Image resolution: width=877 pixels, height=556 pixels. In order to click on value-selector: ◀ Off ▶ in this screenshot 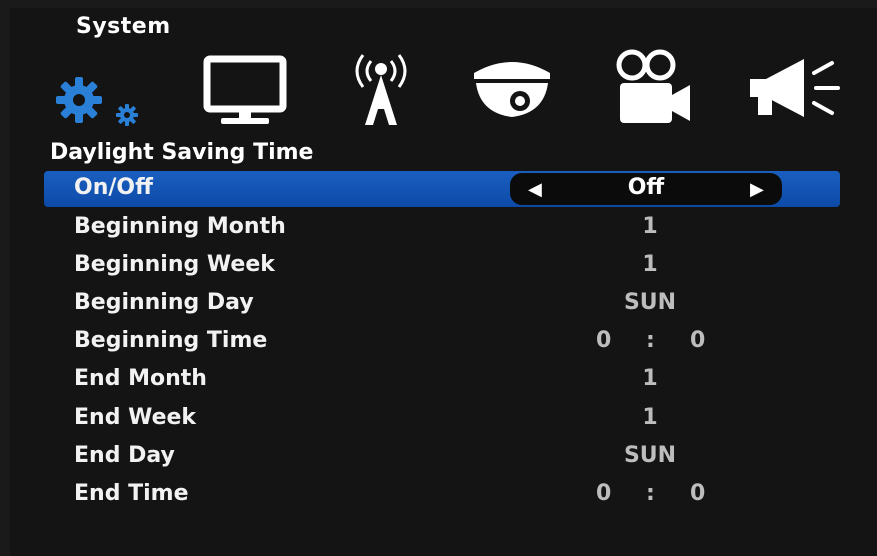, I will do `click(646, 189)`.